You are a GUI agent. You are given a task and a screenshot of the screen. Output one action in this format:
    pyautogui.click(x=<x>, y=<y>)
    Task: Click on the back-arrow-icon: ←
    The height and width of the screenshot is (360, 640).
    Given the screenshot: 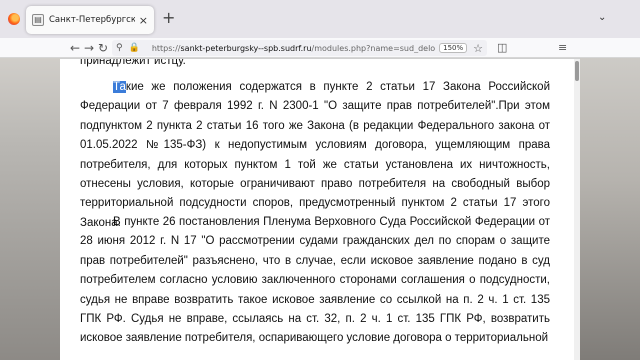 What is the action you would take?
    pyautogui.click(x=75, y=48)
    